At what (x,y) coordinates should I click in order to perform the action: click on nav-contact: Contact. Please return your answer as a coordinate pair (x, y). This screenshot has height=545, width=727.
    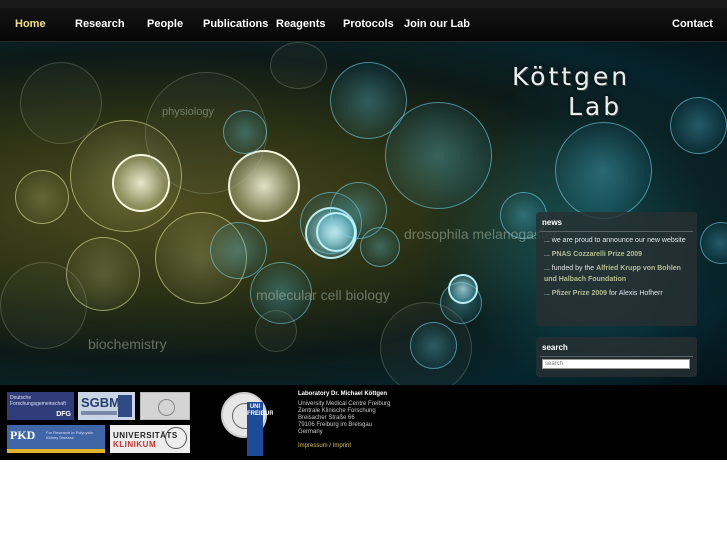
    Looking at the image, I should click on (692, 24).